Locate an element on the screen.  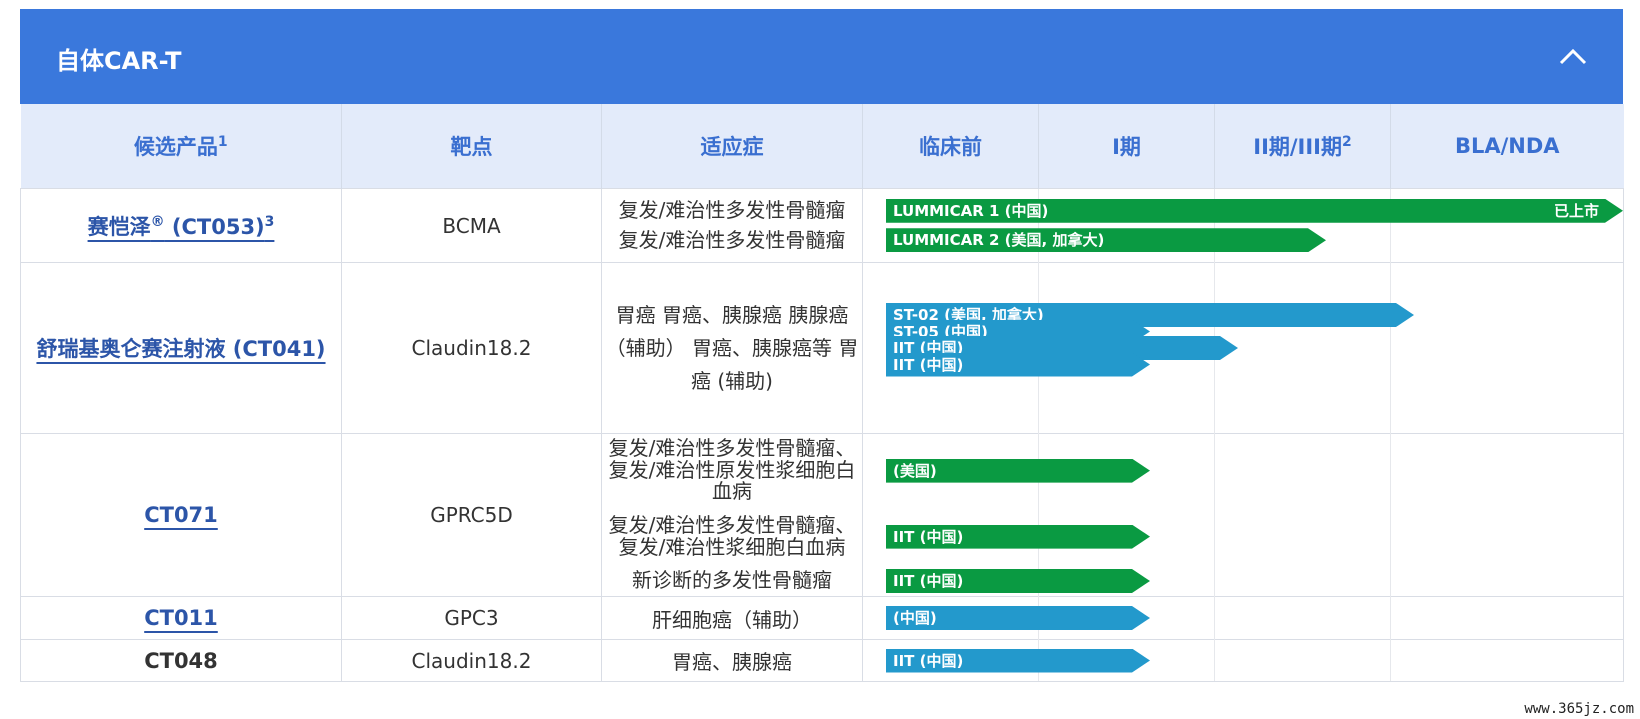
product-link: 赛恺泽® (CT053)3 is located at coordinates (181, 226).